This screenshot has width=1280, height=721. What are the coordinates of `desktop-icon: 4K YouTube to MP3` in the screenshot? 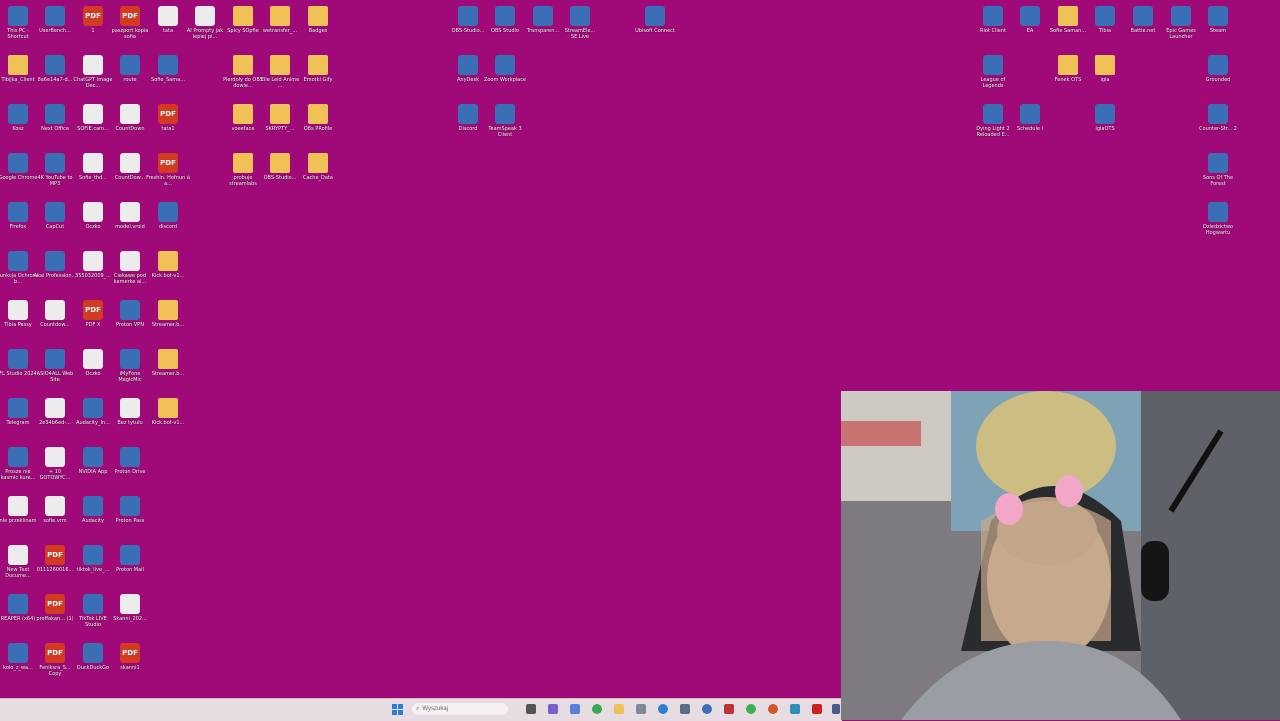 It's located at (55, 175).